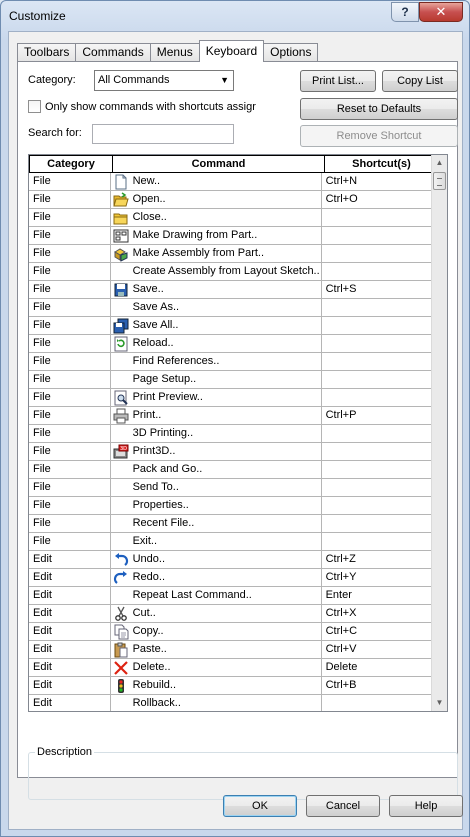 The width and height of the screenshot is (470, 837). Describe the element at coordinates (146, 181) in the screenshot. I see `command-label: New..` at that location.